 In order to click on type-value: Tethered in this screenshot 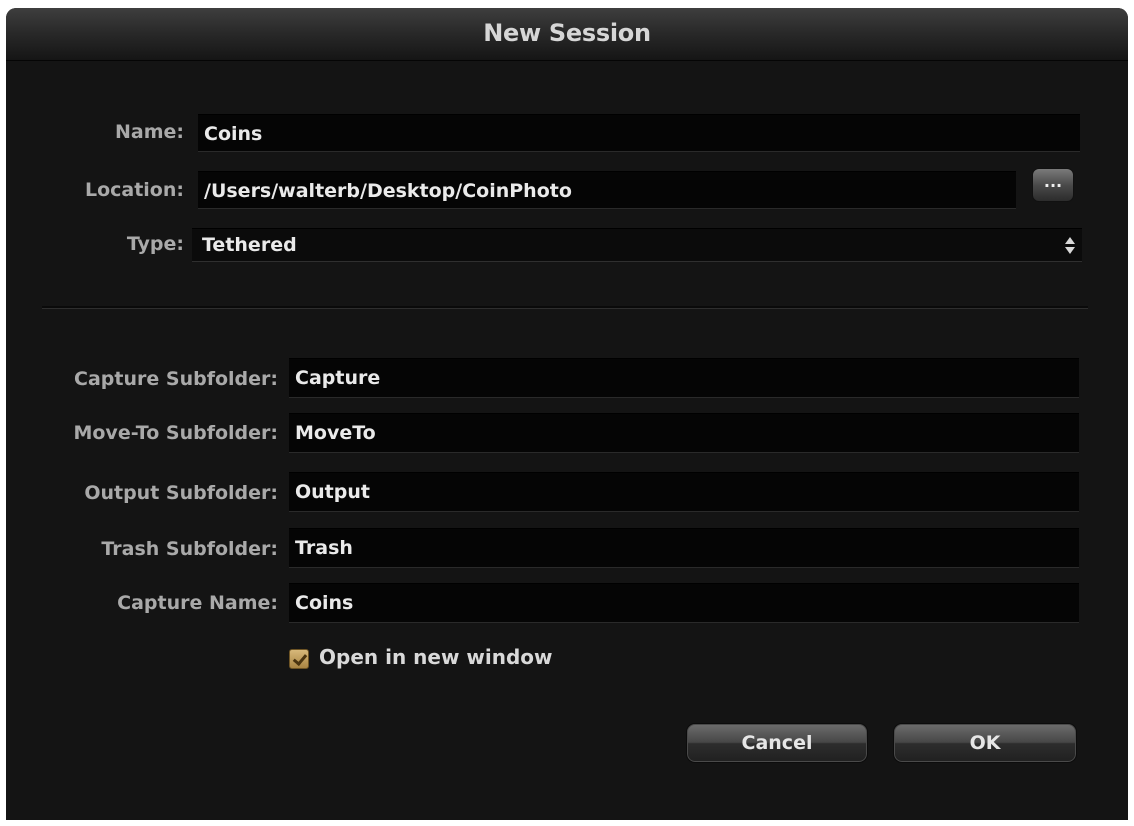, I will do `click(249, 245)`.